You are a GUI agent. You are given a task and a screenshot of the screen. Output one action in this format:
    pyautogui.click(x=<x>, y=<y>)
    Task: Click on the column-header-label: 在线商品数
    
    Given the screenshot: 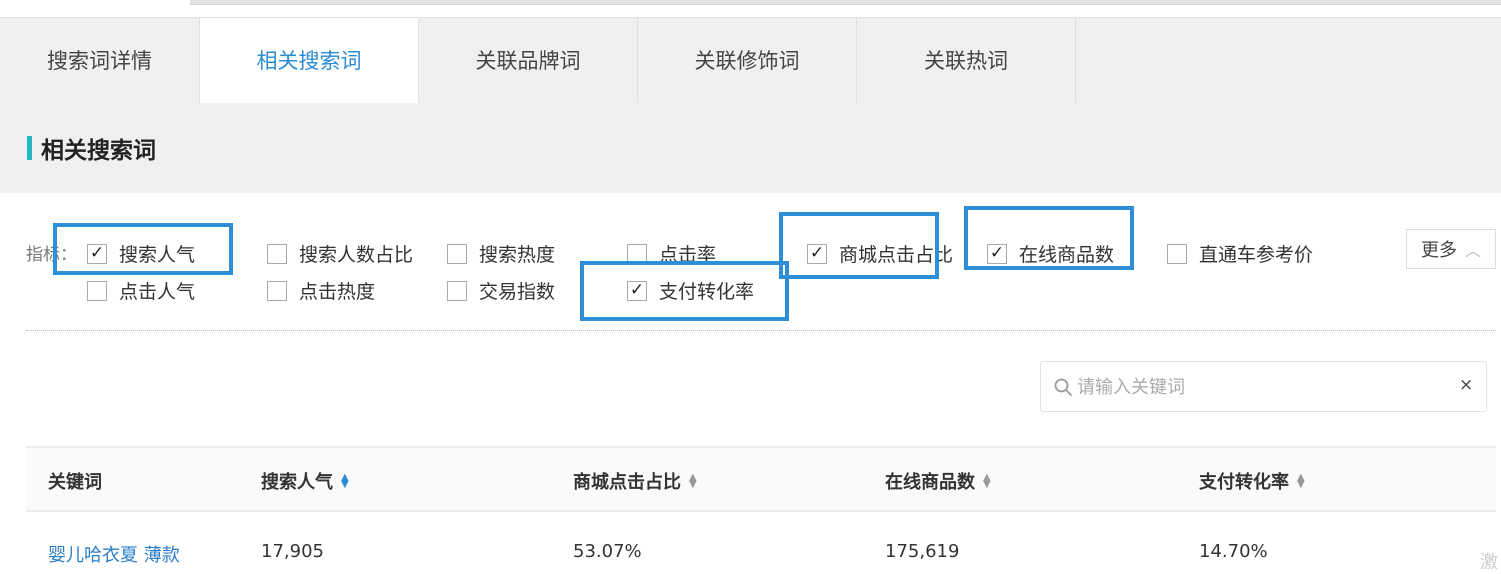 What is the action you would take?
    pyautogui.click(x=930, y=482)
    